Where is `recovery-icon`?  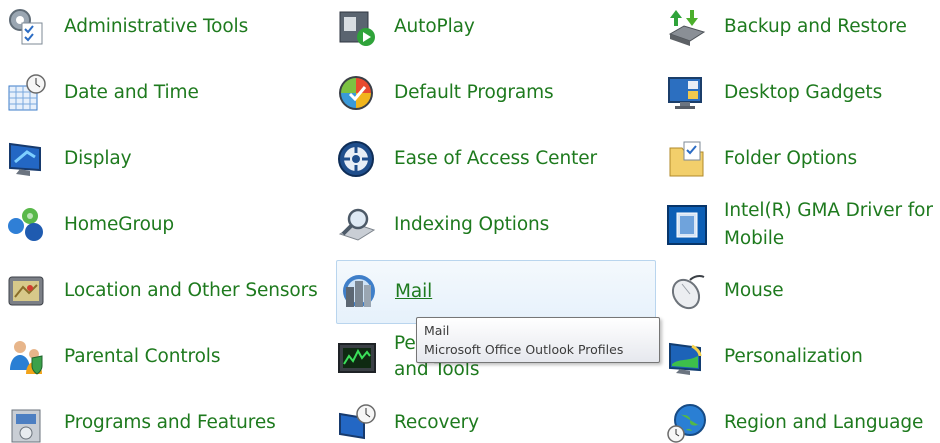
recovery-icon is located at coordinates (357, 422).